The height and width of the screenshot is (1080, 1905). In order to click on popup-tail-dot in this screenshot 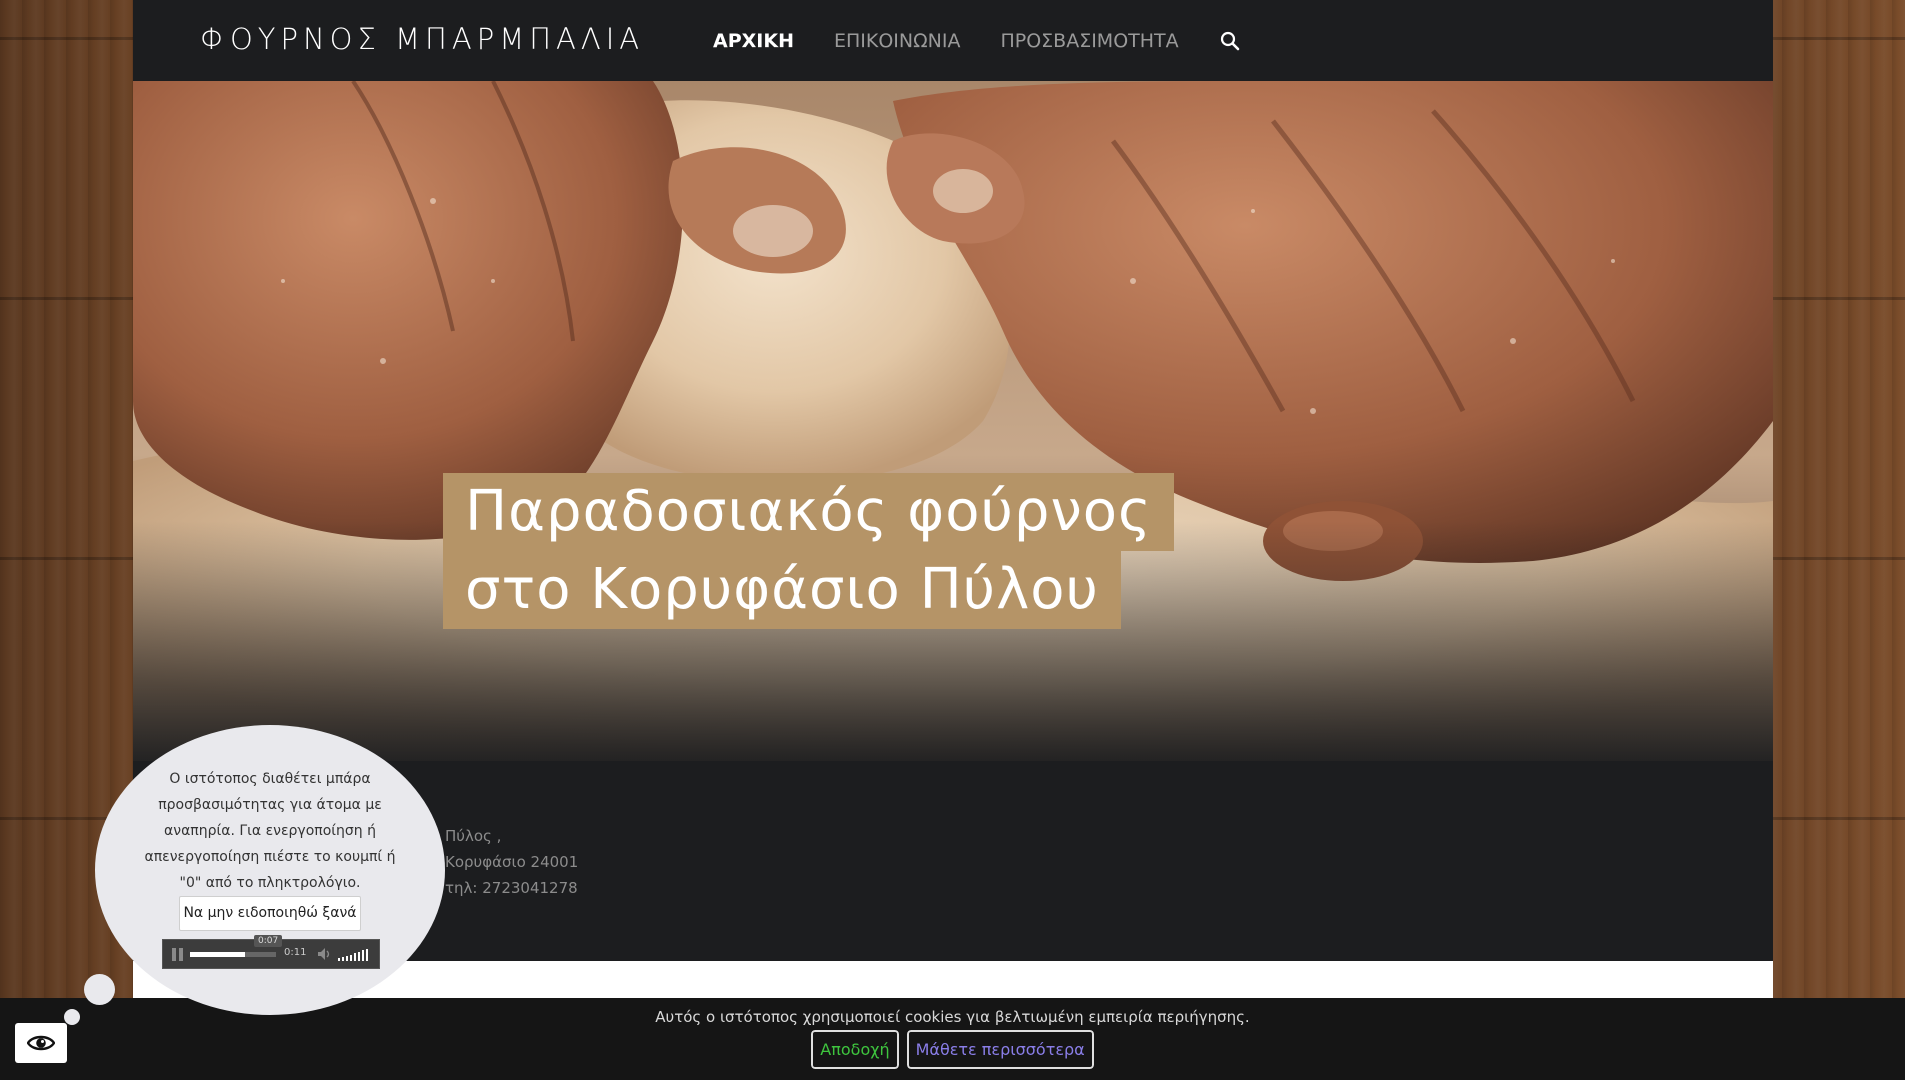, I will do `click(99, 989)`.